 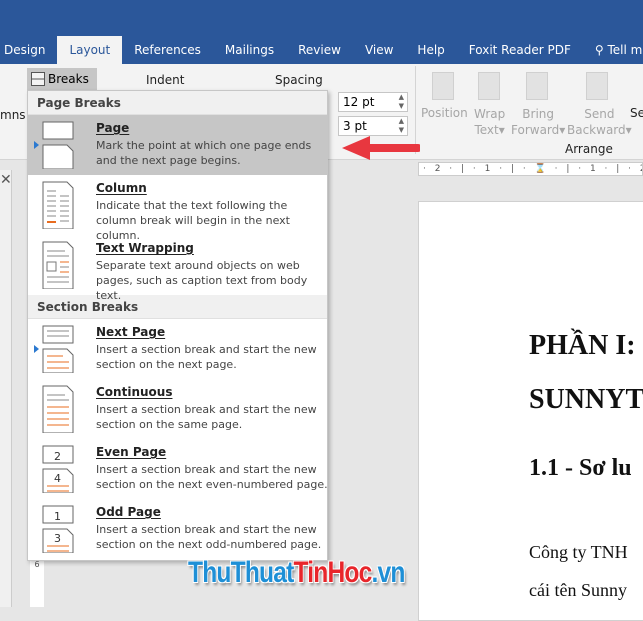 I want to click on search-icon: ⚲, so click(x=601, y=50).